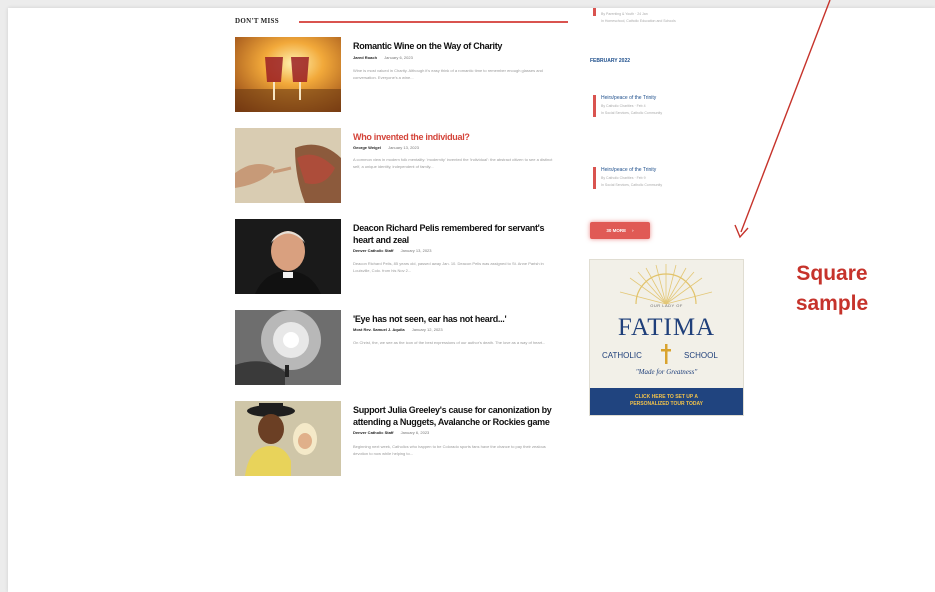 The width and height of the screenshot is (935, 592). I want to click on annotation-line-2: sample, so click(832, 303).